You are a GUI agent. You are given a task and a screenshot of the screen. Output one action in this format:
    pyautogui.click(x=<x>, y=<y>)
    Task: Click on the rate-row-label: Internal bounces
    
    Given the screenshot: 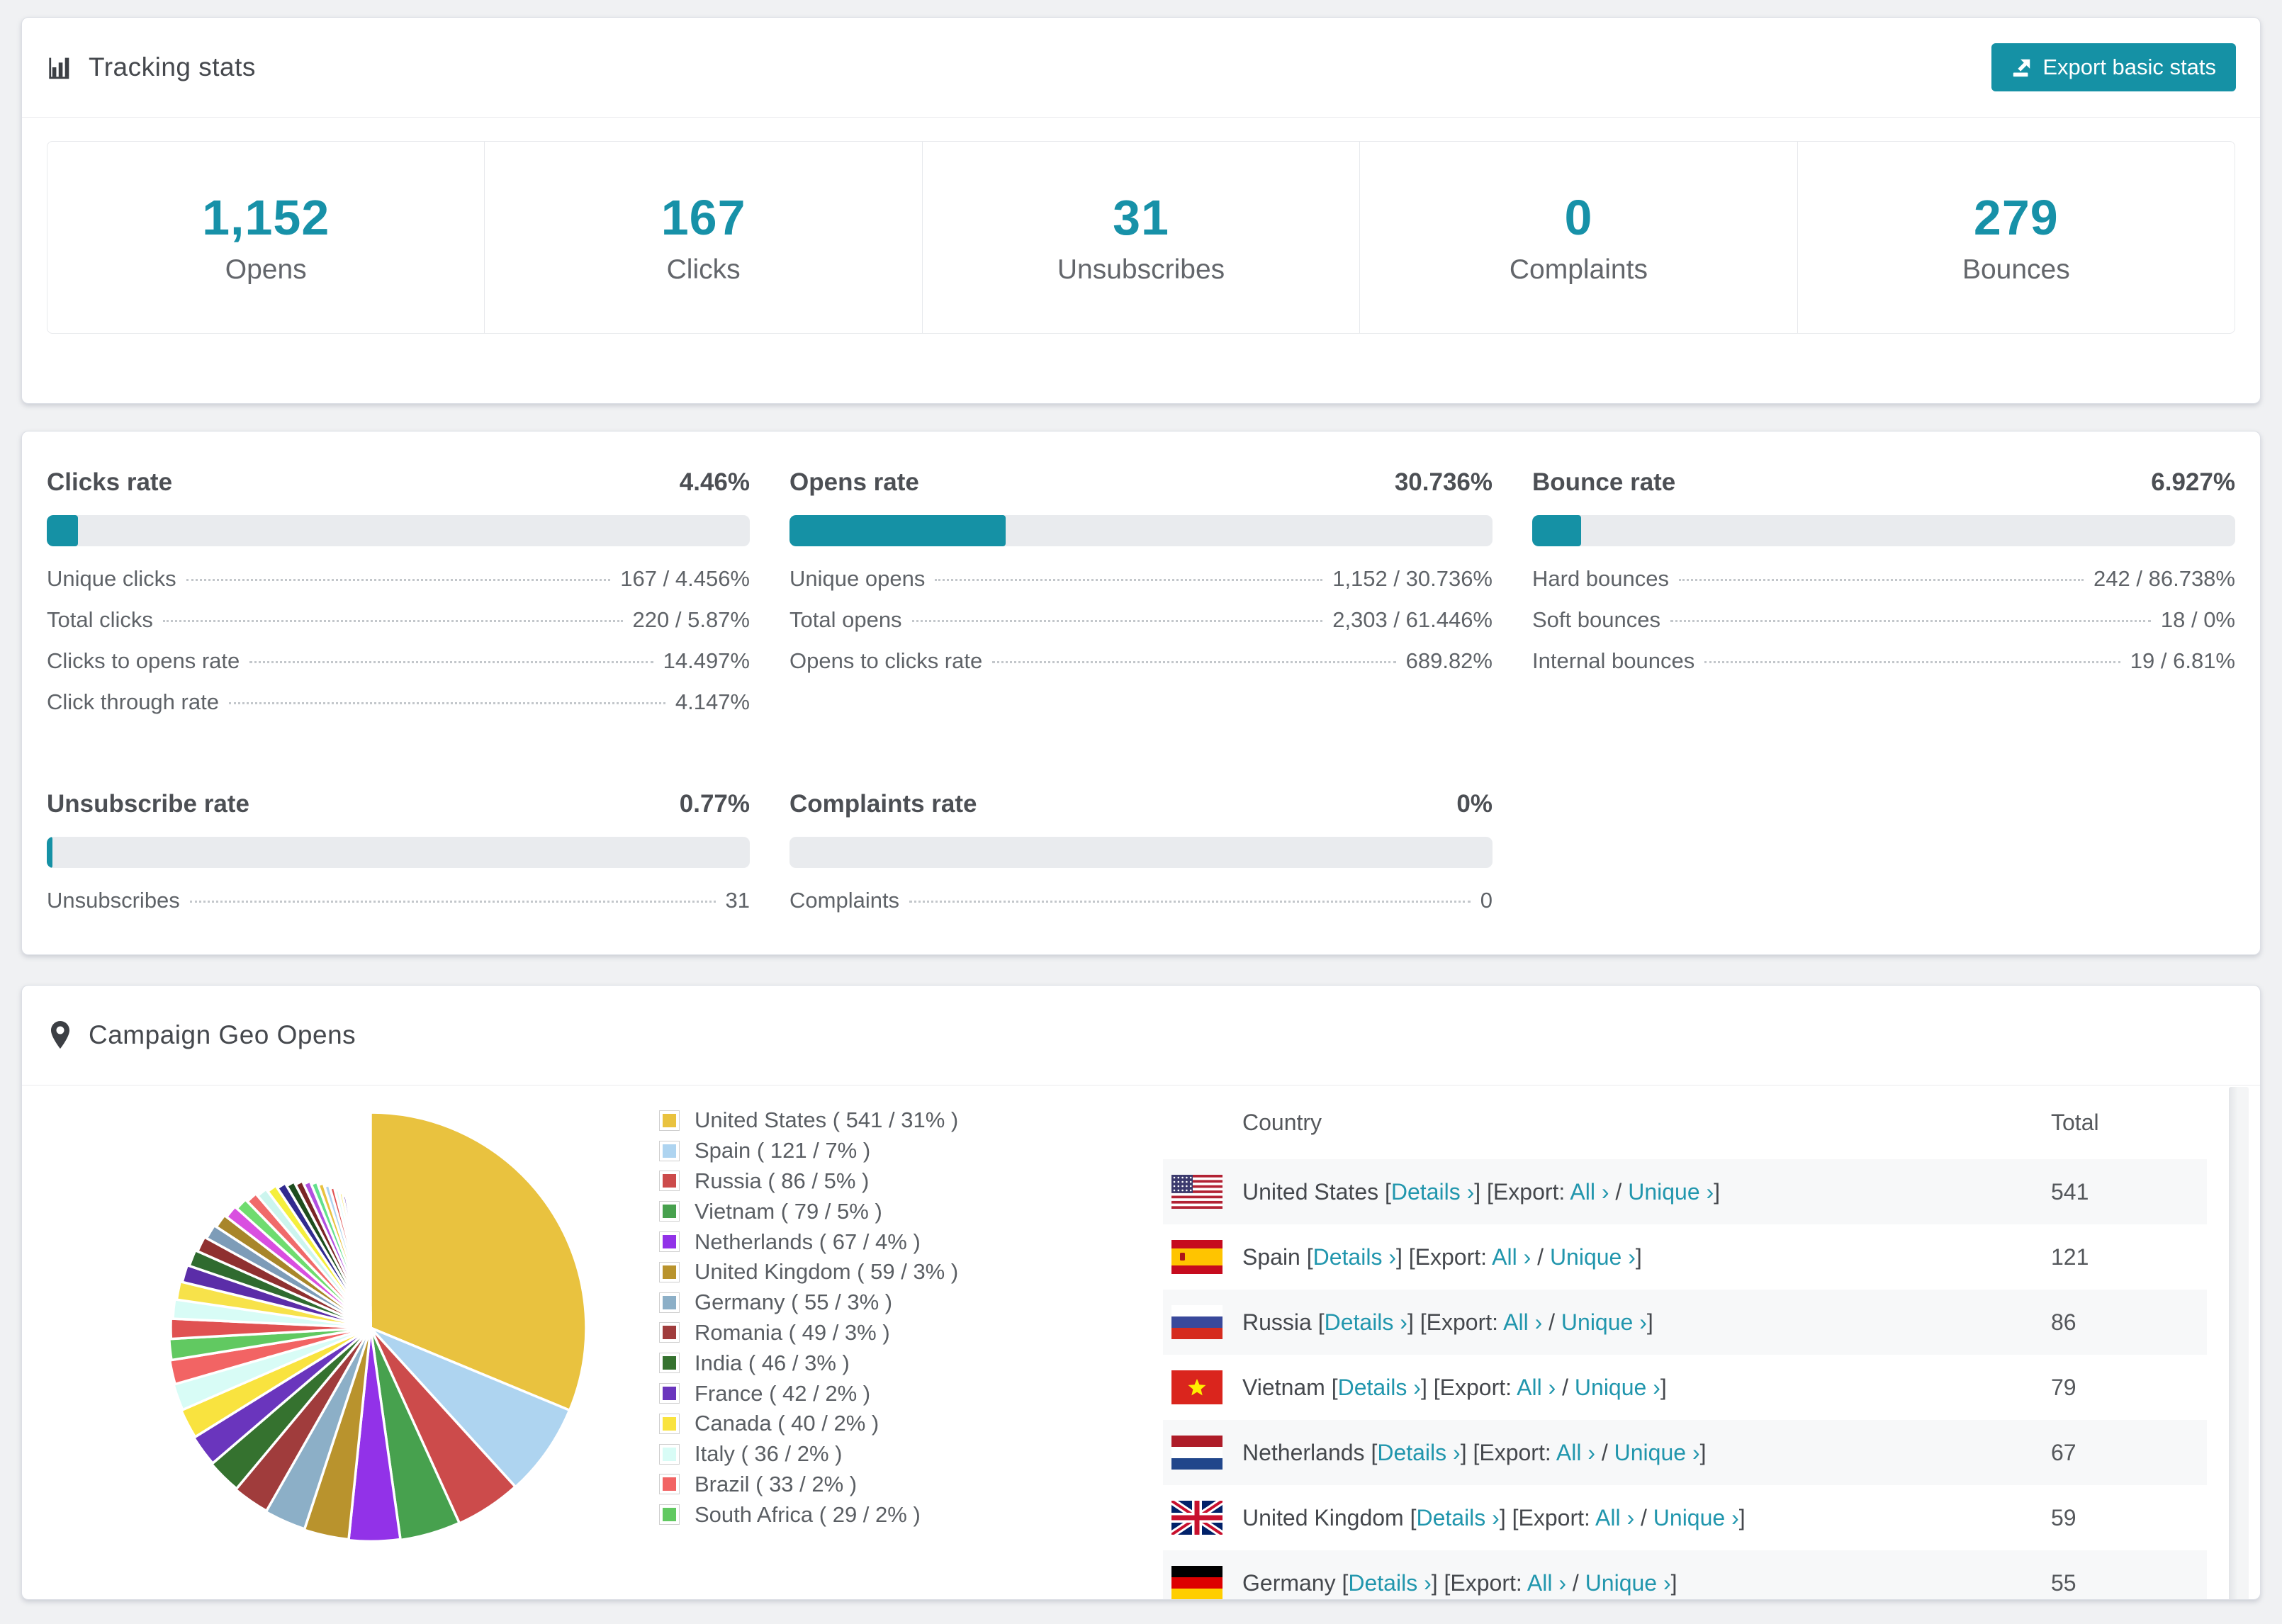 What is the action you would take?
    pyautogui.click(x=1613, y=660)
    